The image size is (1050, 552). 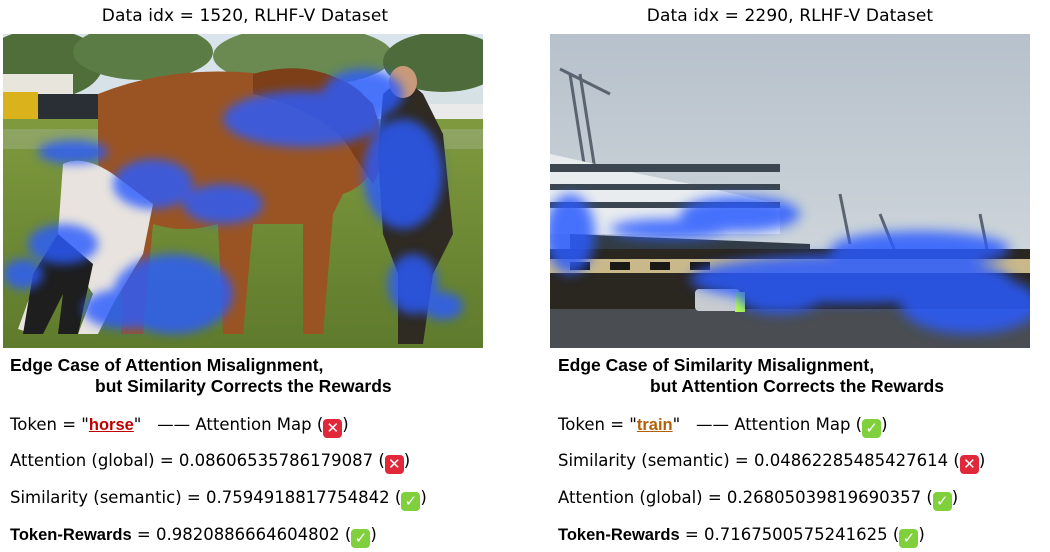 What do you see at coordinates (241, 534) in the screenshot?
I see `left-rewards-value: = 0.9820886664604802 (` at bounding box center [241, 534].